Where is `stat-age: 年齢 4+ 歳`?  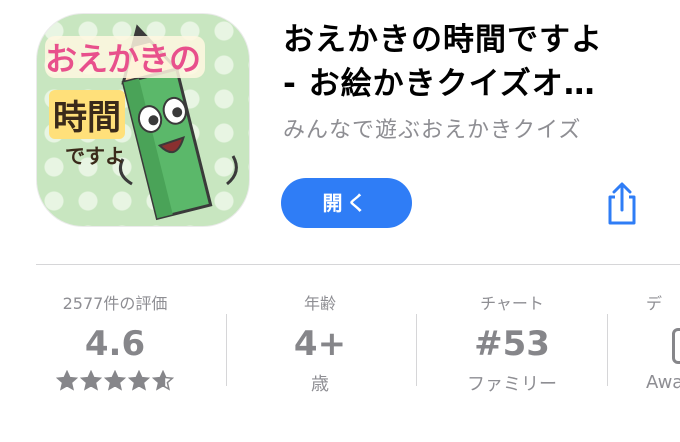 stat-age: 年齢 4+ 歳 is located at coordinates (320, 343).